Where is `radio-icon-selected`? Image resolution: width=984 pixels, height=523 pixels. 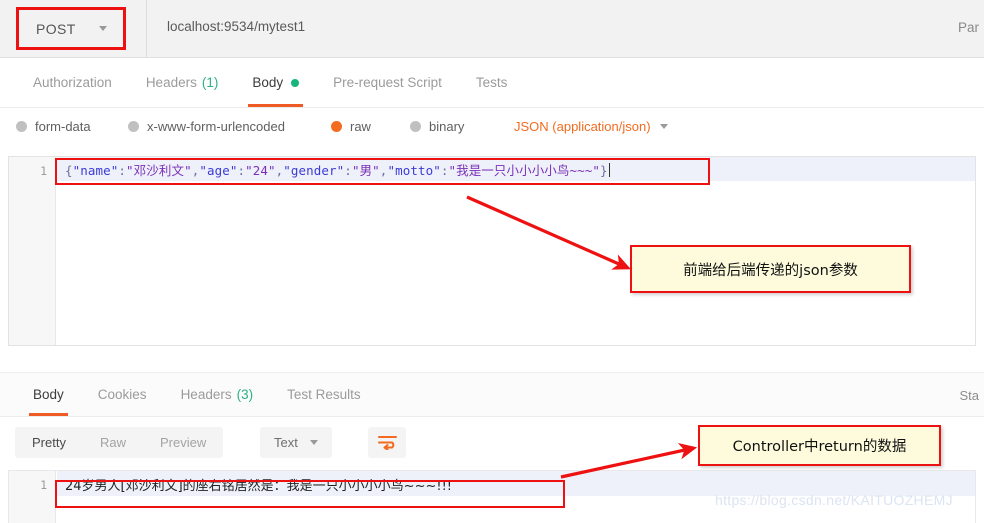
radio-icon-selected is located at coordinates (336, 126).